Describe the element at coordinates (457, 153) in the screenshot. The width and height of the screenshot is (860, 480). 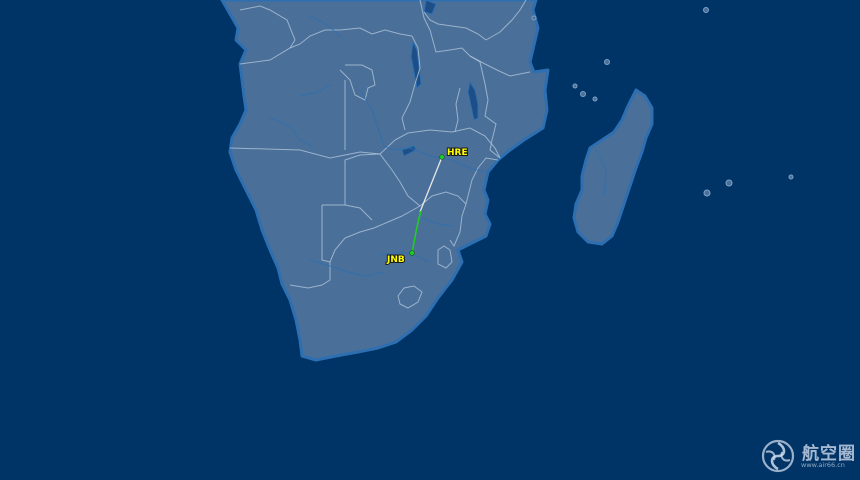
I see `destination-airport-label: HRE` at that location.